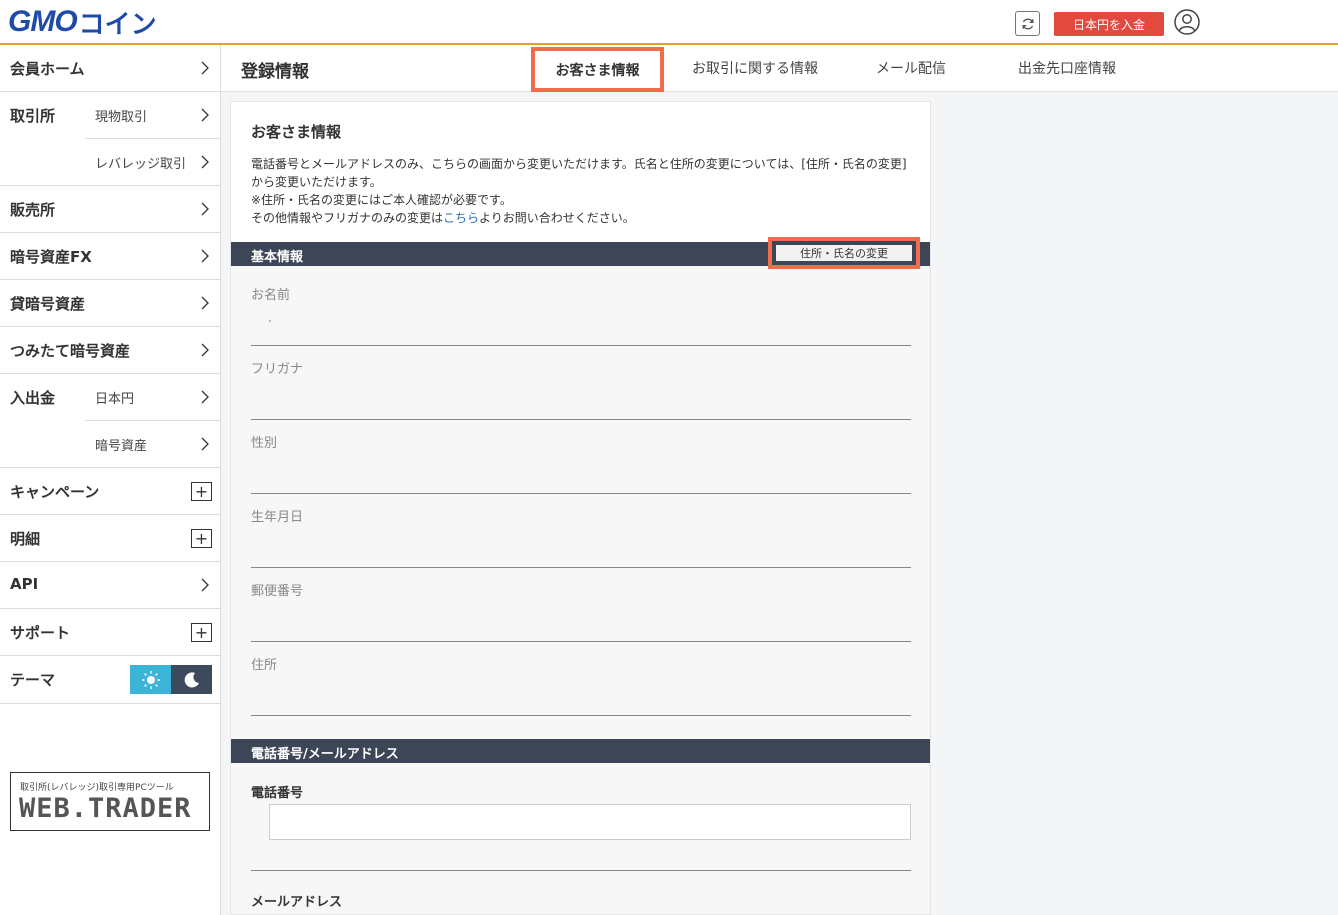  Describe the element at coordinates (24, 584) in the screenshot. I see `sidebar-item-label: API` at that location.